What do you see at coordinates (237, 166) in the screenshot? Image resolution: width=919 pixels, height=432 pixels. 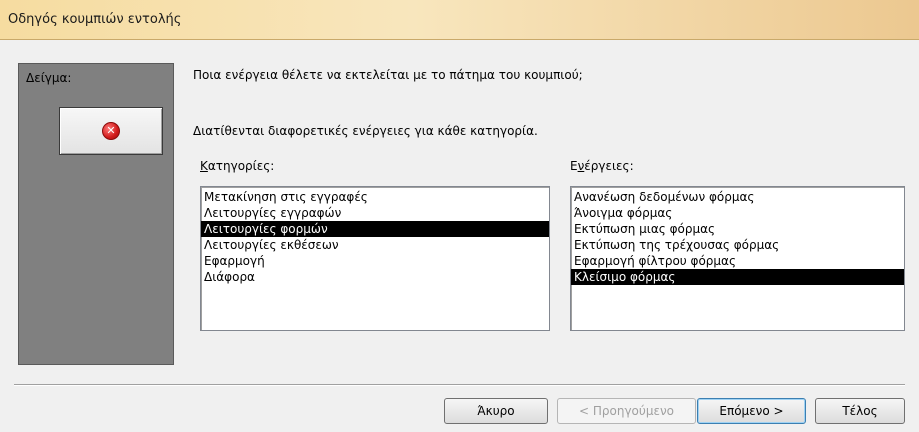 I see `categories-label: Κατηγορίες:` at bounding box center [237, 166].